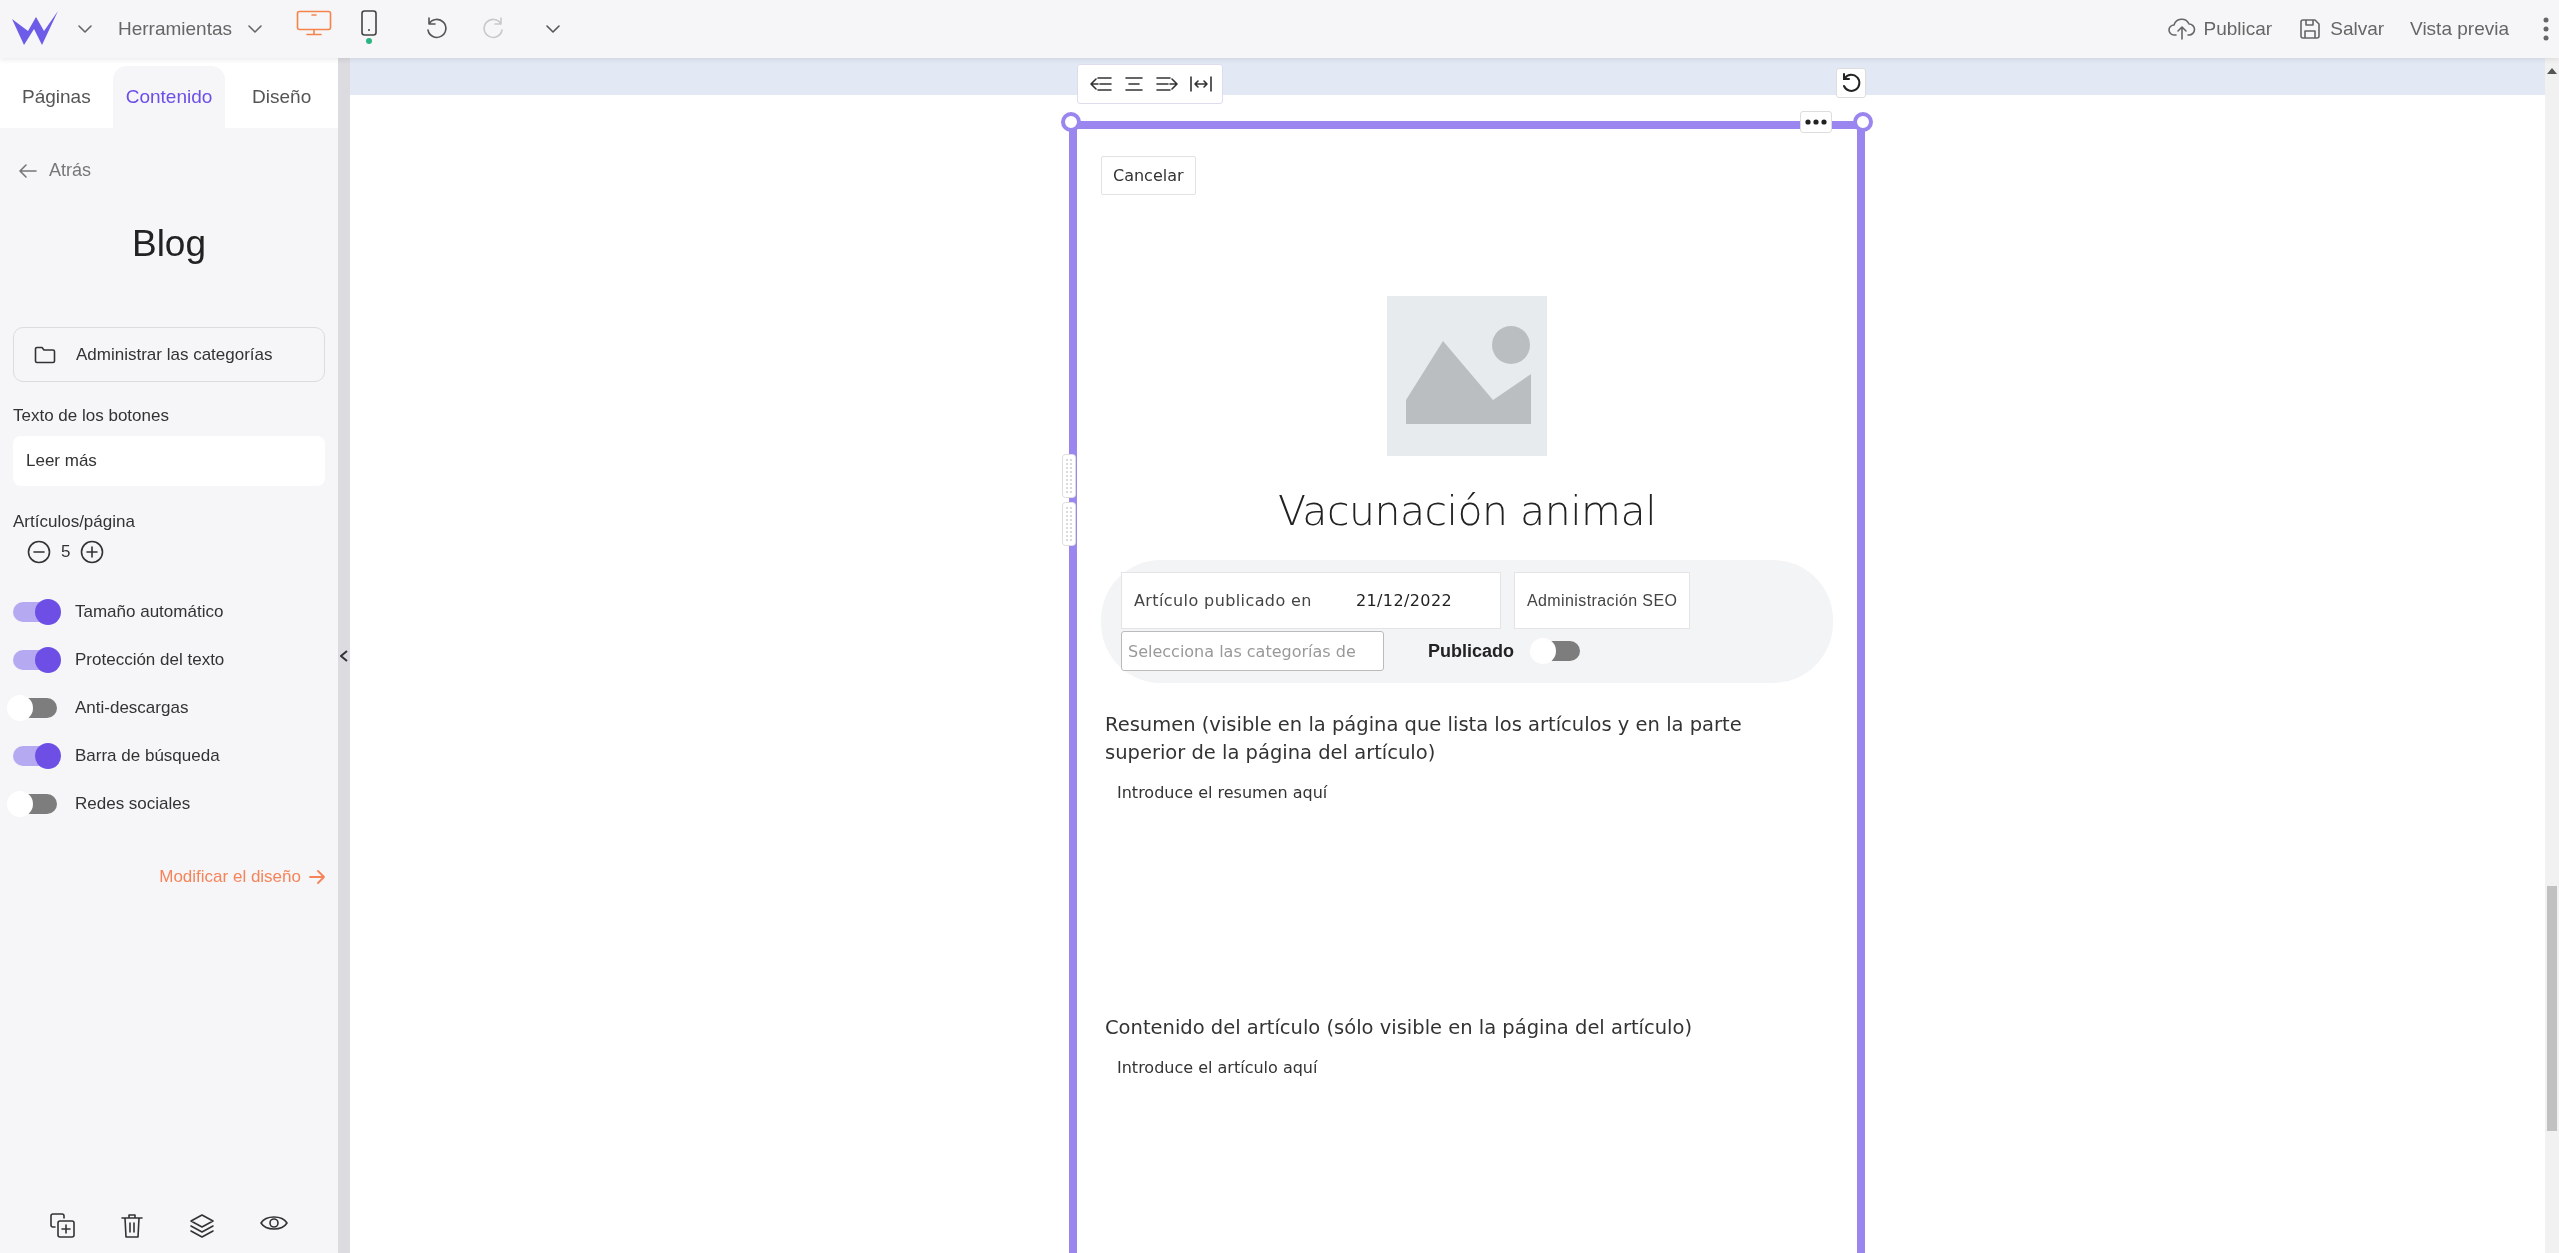 The width and height of the screenshot is (2559, 1253). Describe the element at coordinates (190, 29) in the screenshot. I see `tools-menu: Herramientas` at that location.